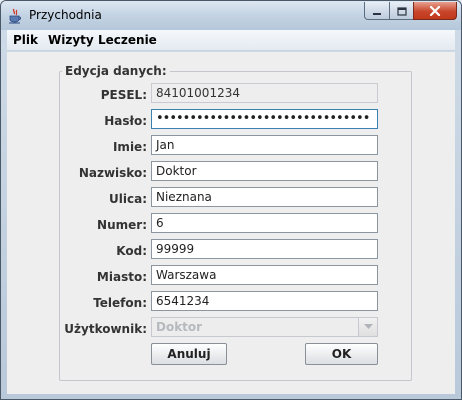 This screenshot has height=400, width=462. Describe the element at coordinates (105, 329) in the screenshot. I see `user-label: Użytkownik:` at that location.